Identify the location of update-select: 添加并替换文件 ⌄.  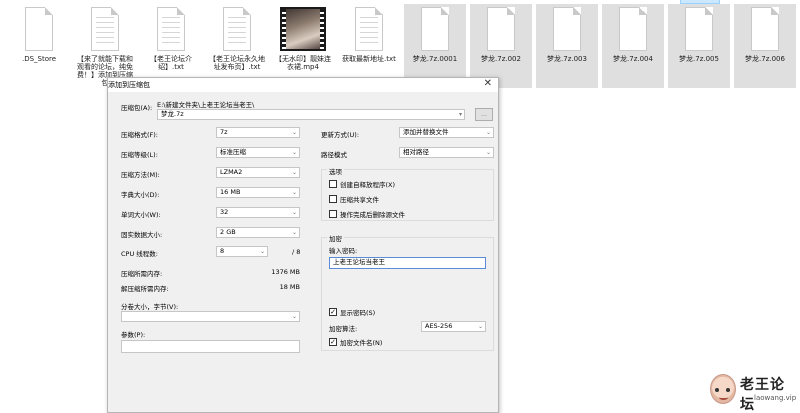
(446, 132).